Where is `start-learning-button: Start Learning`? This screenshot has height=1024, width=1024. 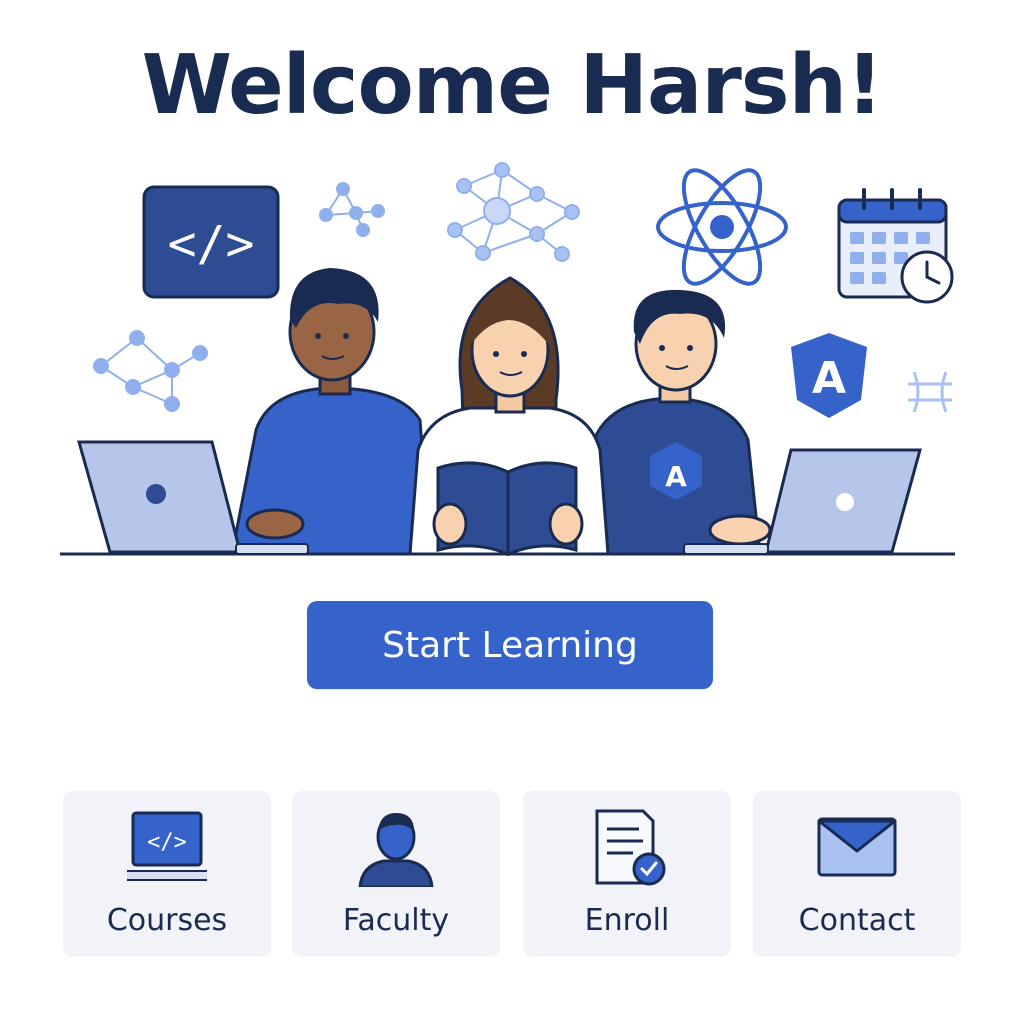 start-learning-button: Start Learning is located at coordinates (510, 645).